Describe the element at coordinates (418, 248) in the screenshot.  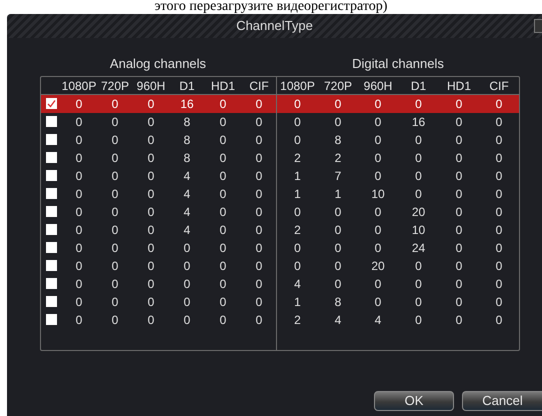
I see `table-cell-text: 24` at that location.